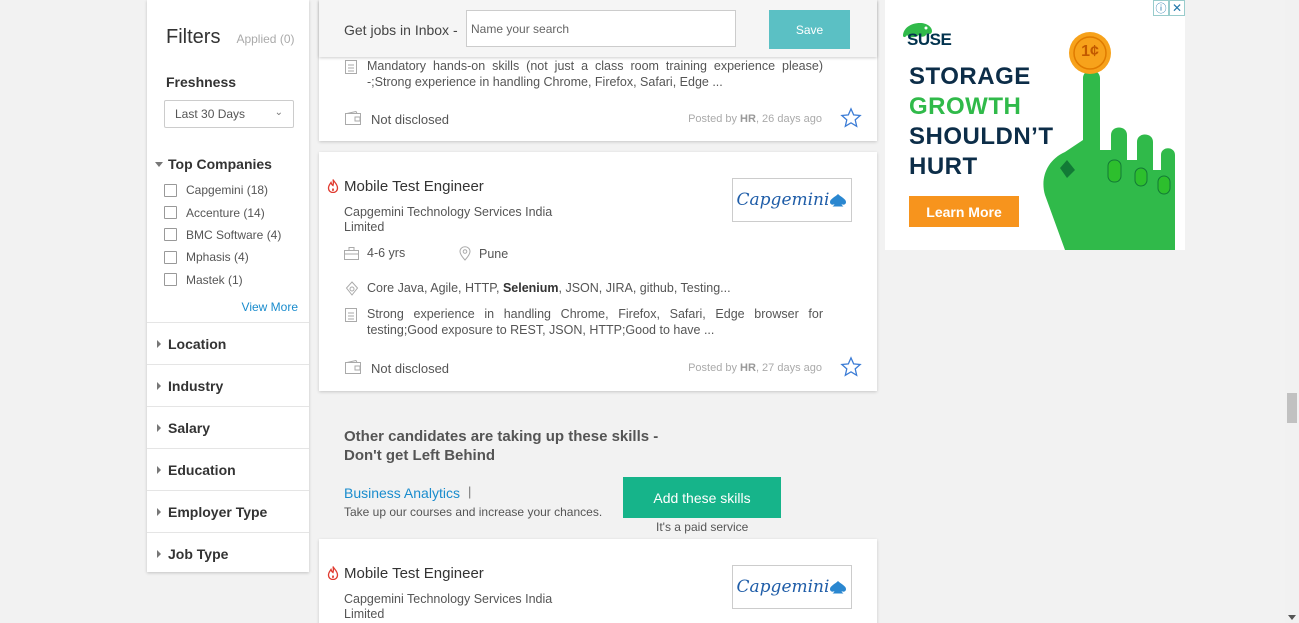 The width and height of the screenshot is (1299, 623). What do you see at coordinates (809, 29) in the screenshot?
I see `save-button: Save` at bounding box center [809, 29].